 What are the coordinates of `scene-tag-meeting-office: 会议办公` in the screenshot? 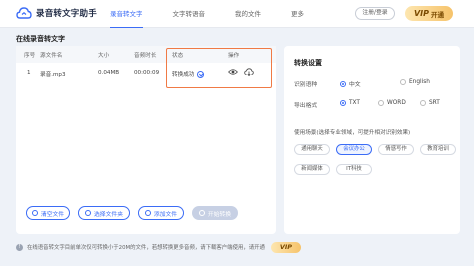 It's located at (354, 149).